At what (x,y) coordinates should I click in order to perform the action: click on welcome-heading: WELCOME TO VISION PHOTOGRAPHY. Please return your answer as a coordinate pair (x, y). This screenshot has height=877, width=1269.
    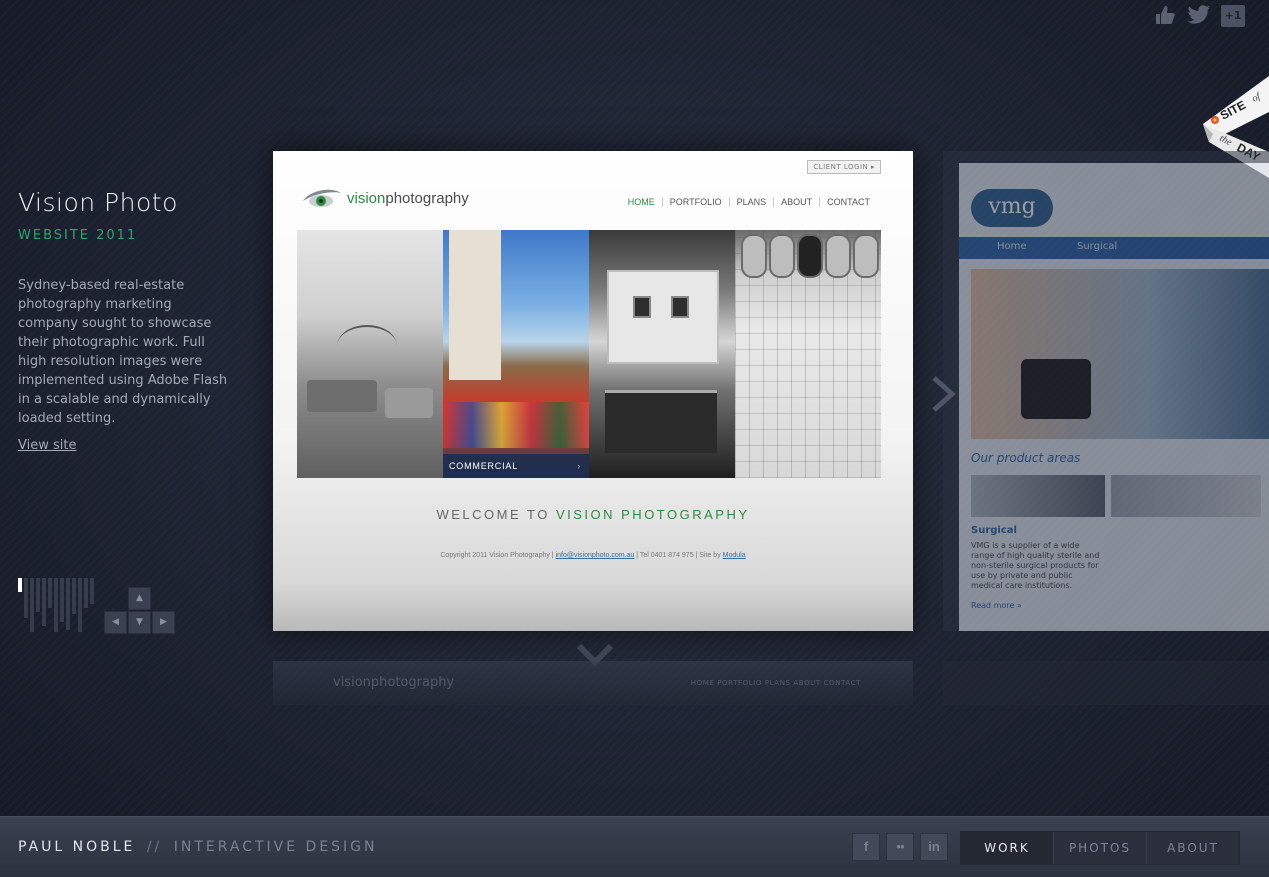
    Looking at the image, I should click on (593, 514).